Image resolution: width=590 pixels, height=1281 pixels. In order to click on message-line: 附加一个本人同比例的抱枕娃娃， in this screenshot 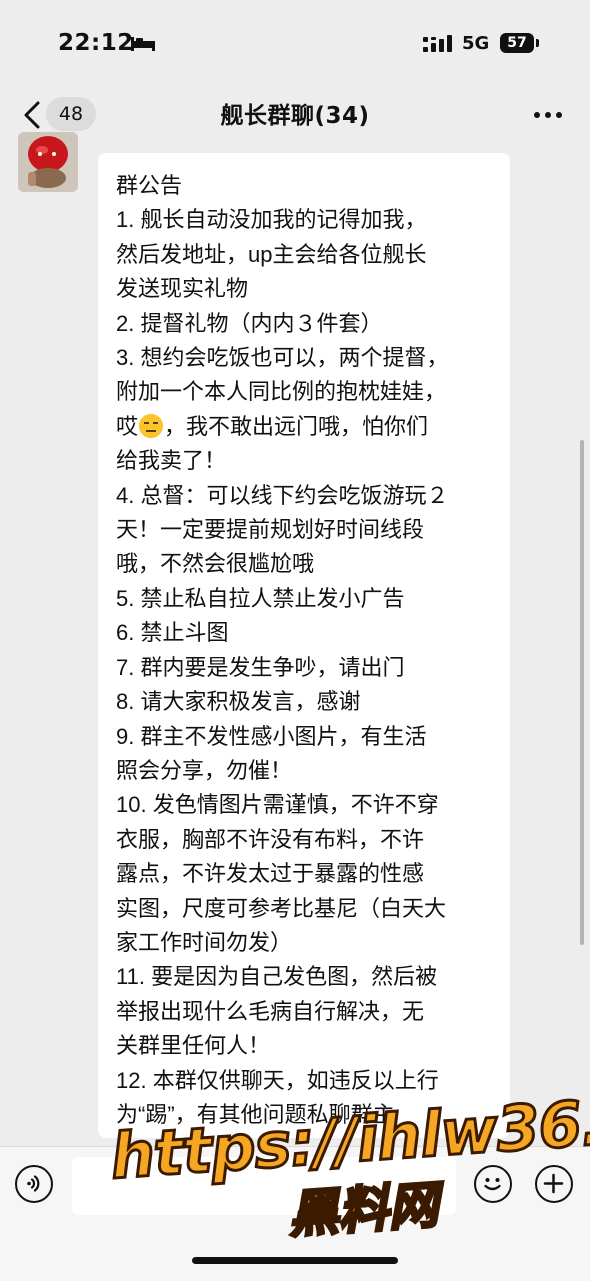, I will do `click(281, 392)`.